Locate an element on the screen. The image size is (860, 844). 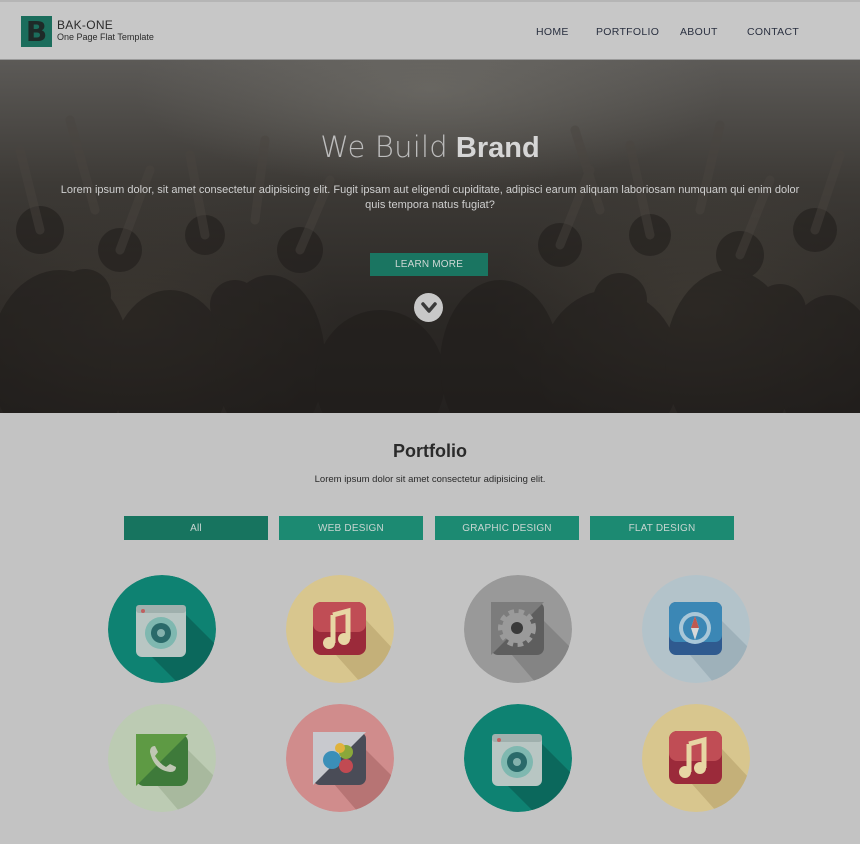
filter-all-button: All is located at coordinates (196, 528).